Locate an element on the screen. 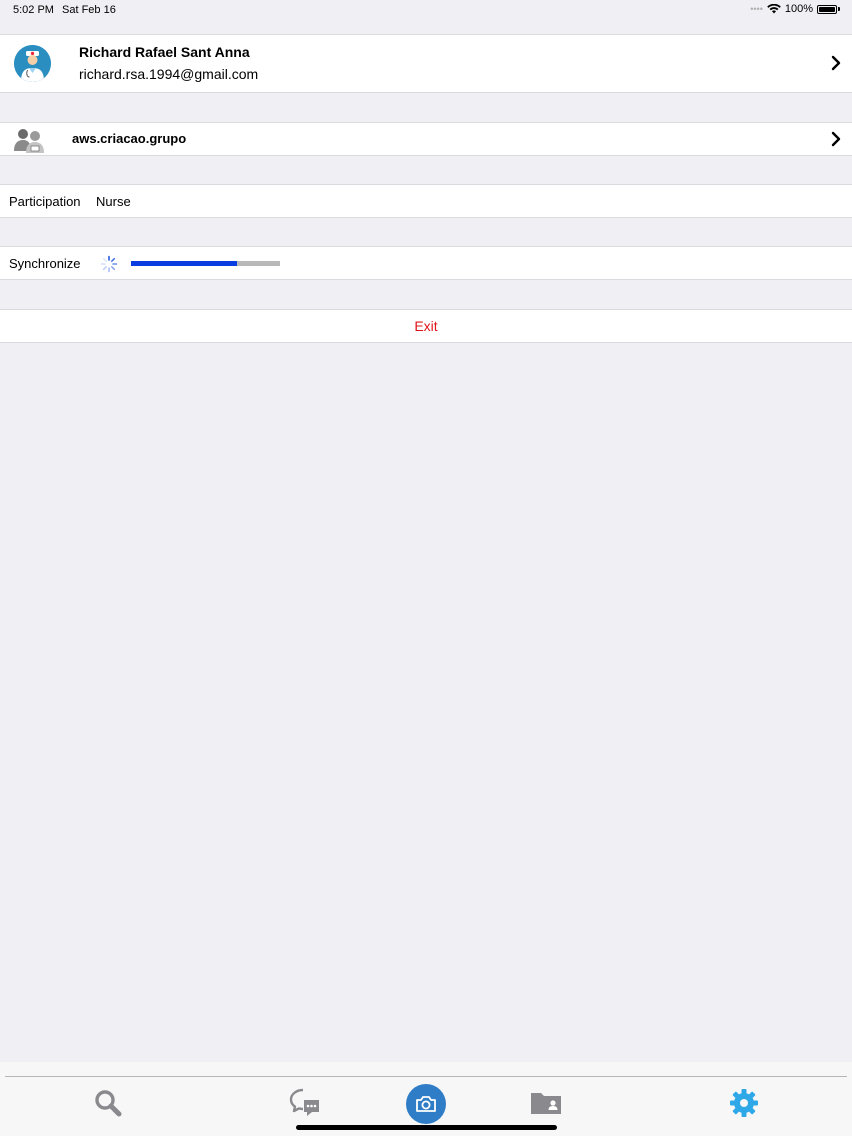 This screenshot has height=1136, width=852. tab-contacts-folder is located at coordinates (546, 1103).